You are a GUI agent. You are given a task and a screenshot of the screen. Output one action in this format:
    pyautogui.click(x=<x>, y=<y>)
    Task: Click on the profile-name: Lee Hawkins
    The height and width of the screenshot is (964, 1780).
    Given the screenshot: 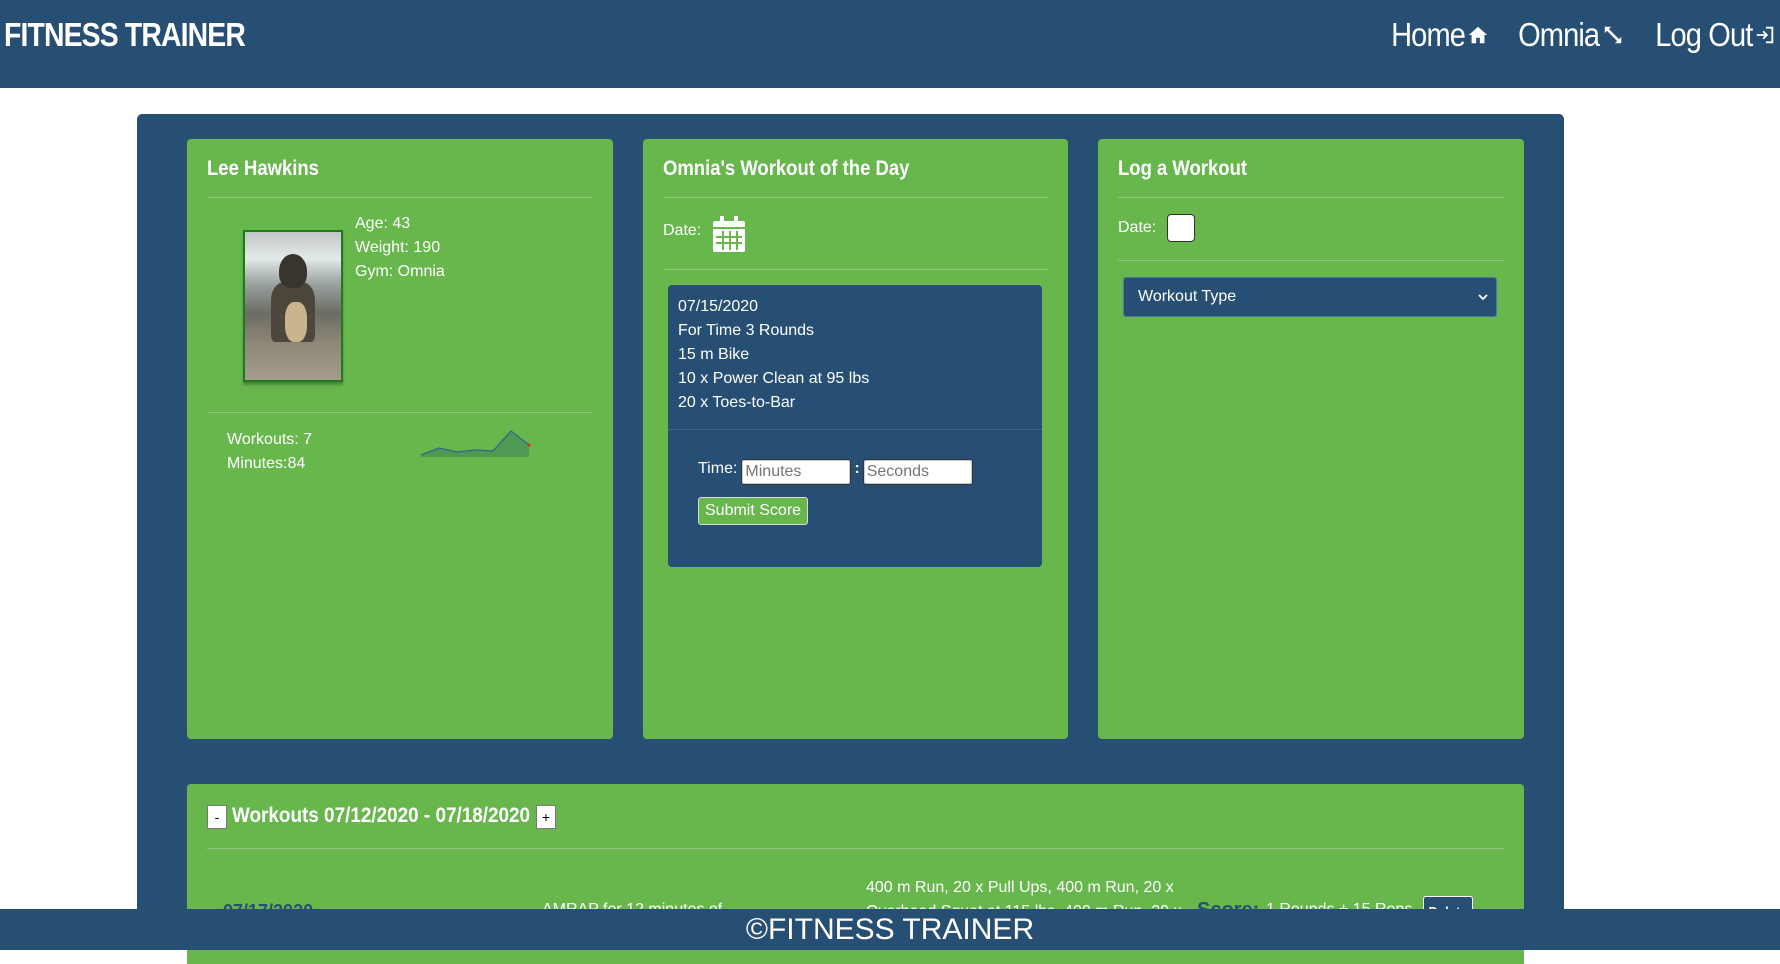 What is the action you would take?
    pyautogui.click(x=263, y=168)
    